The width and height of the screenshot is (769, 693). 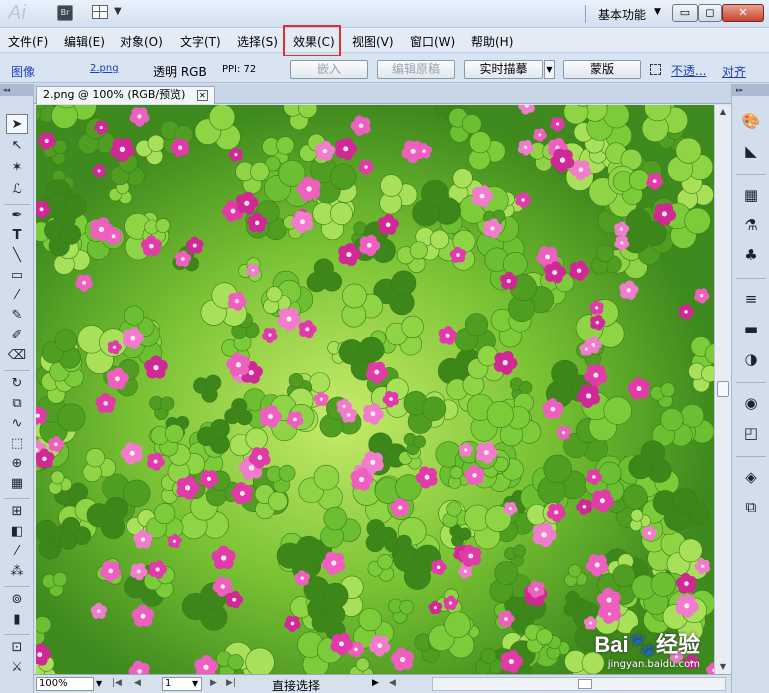 What do you see at coordinates (17, 190) in the screenshot?
I see `lasso-tool-icon: ℒ` at bounding box center [17, 190].